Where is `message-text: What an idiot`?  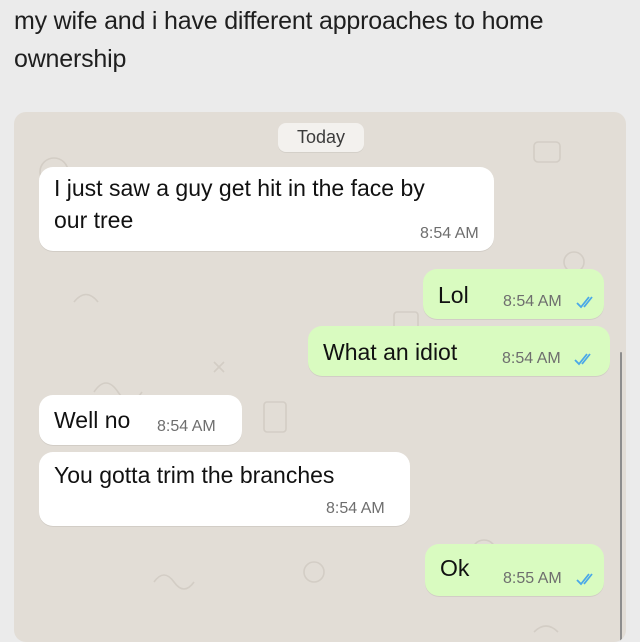 message-text: What an idiot is located at coordinates (390, 352).